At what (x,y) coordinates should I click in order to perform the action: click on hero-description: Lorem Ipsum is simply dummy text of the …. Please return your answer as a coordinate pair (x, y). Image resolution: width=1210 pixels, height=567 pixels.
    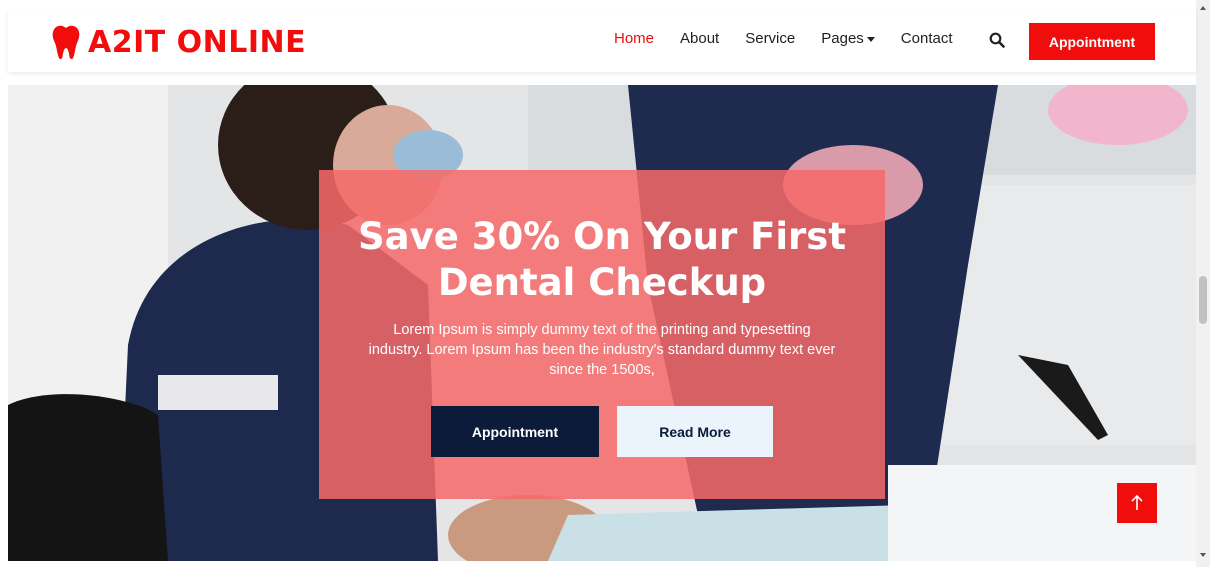
    Looking at the image, I should click on (602, 350).